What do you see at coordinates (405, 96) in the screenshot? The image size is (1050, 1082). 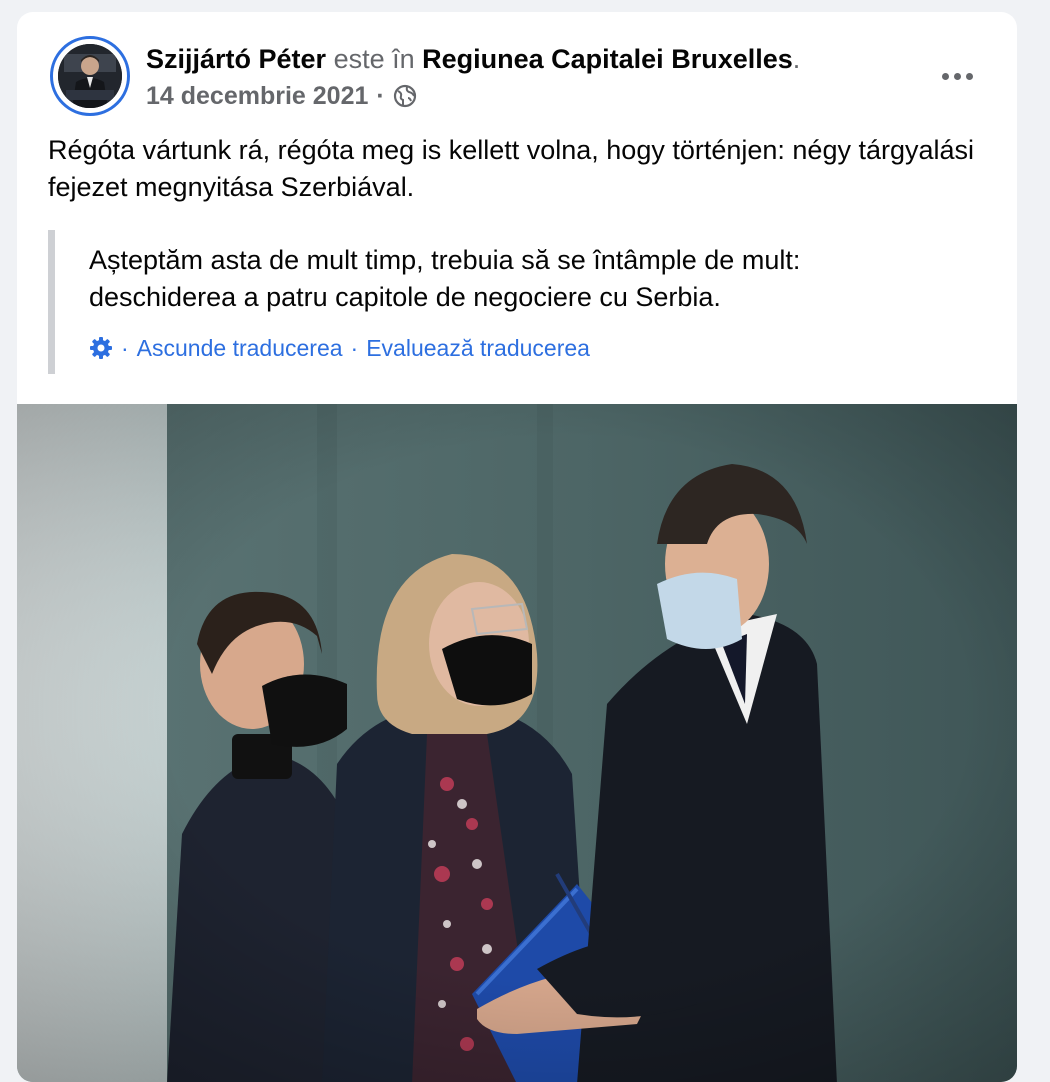 I see `globe-icon` at bounding box center [405, 96].